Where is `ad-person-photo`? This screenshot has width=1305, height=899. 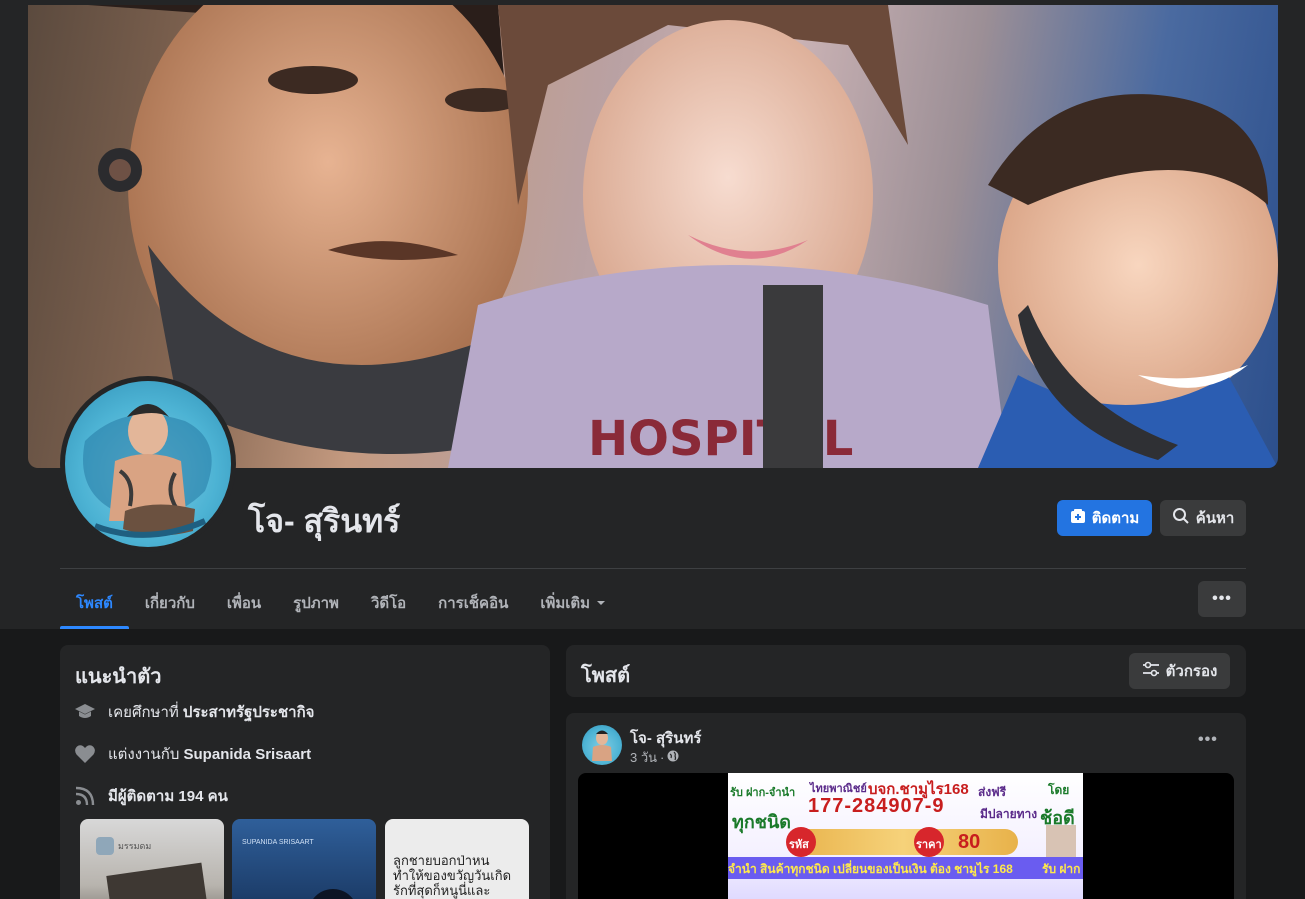
ad-person-photo is located at coordinates (1061, 841).